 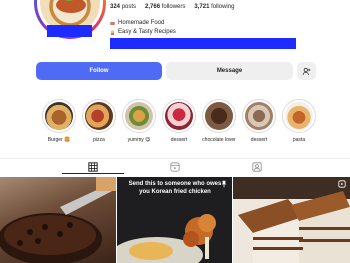 I want to click on active-tab-indicator, so click(x=93, y=173).